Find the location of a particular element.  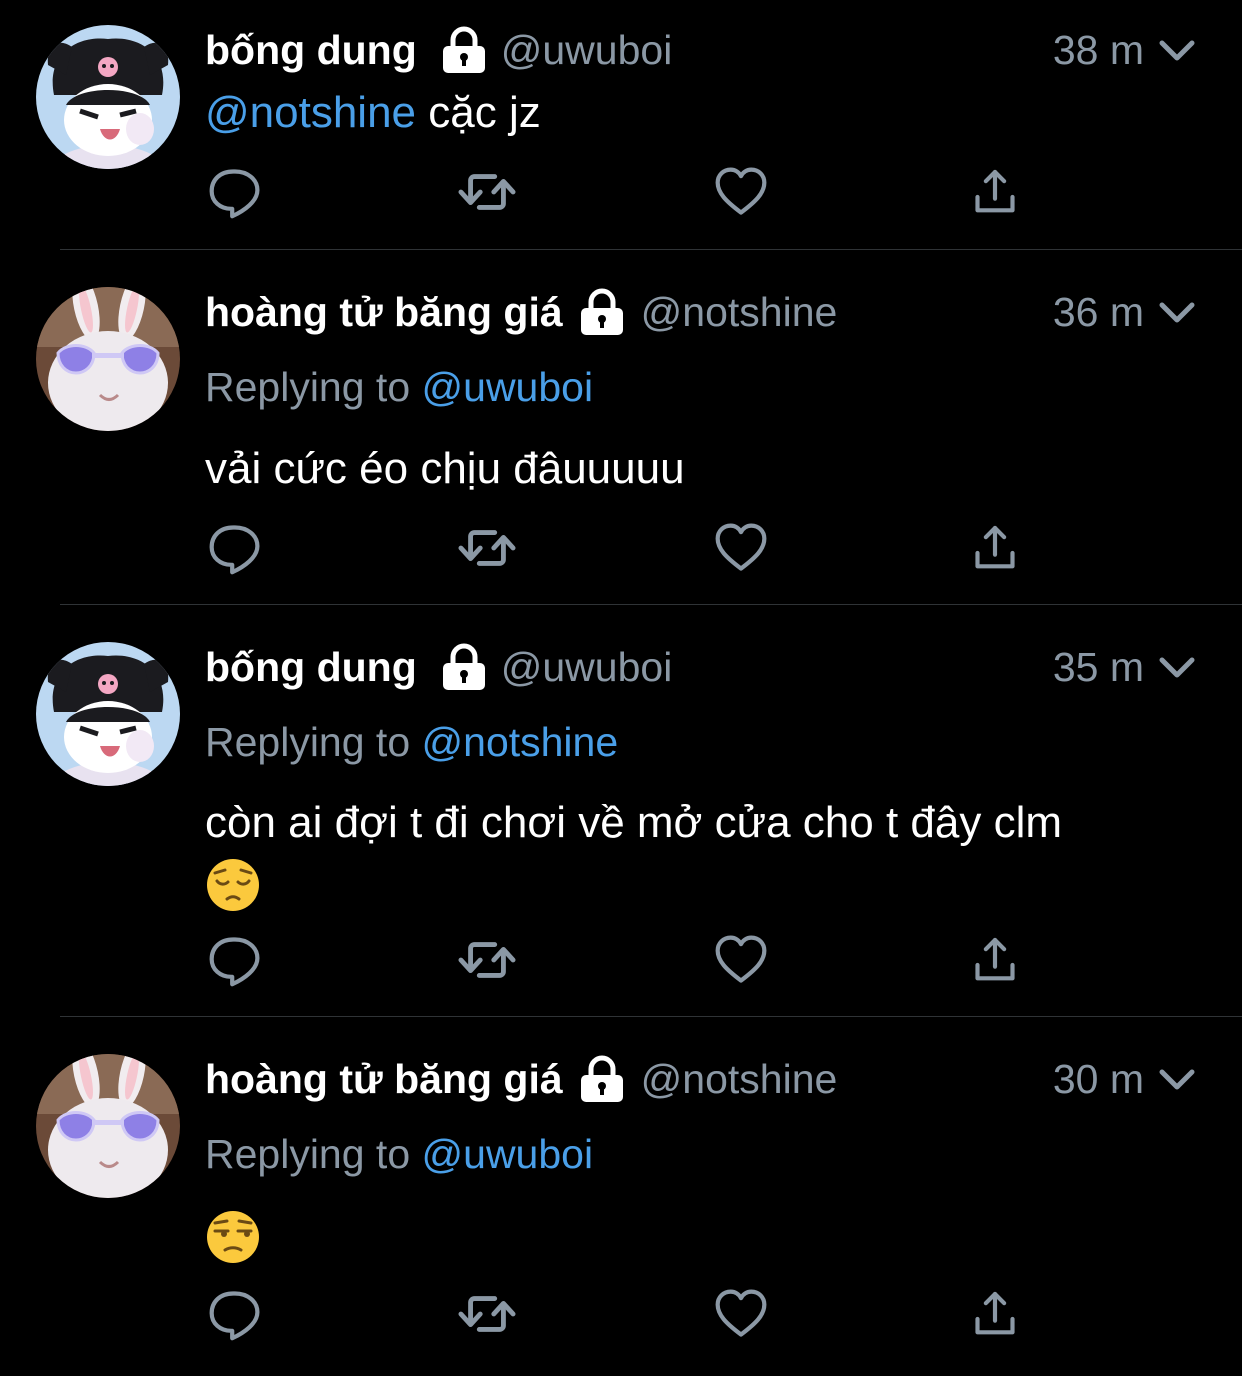

tweet-header: bống dung @uwuboi 35 m is located at coordinates (703, 667).